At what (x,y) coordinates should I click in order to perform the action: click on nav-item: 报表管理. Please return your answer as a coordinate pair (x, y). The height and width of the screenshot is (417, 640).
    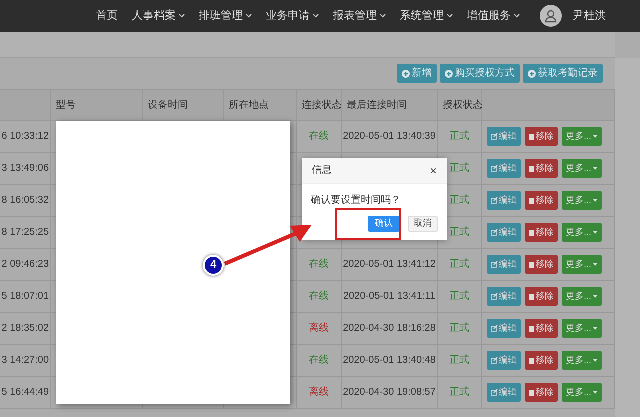
    Looking at the image, I should click on (359, 16).